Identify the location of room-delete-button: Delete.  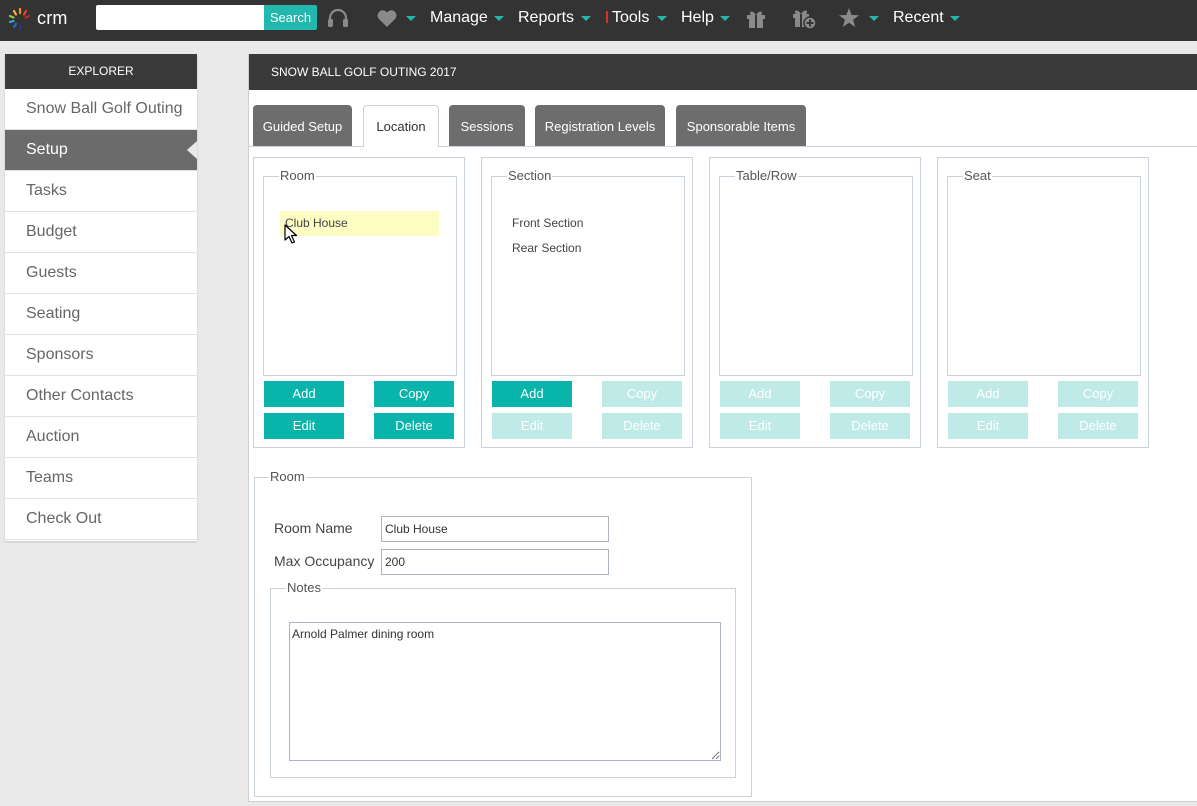
(414, 426).